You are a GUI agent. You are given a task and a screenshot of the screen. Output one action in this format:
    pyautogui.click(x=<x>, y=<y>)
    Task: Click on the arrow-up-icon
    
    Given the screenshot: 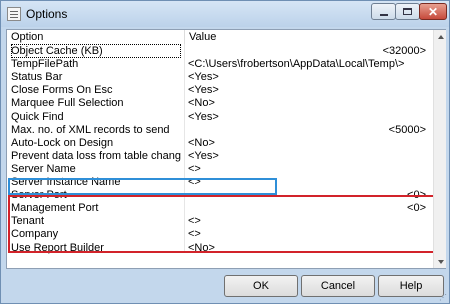 What is the action you would take?
    pyautogui.click(x=440, y=36)
    